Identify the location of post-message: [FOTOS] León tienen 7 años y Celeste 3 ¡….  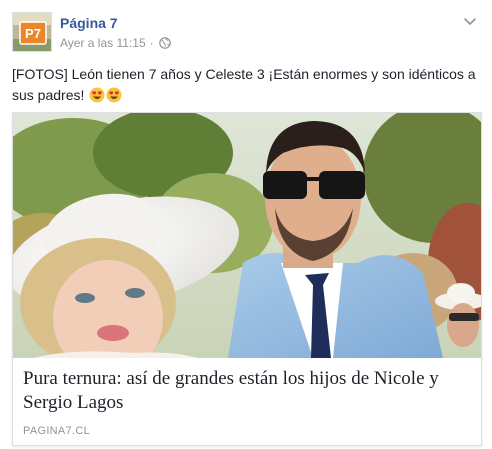
(246, 85).